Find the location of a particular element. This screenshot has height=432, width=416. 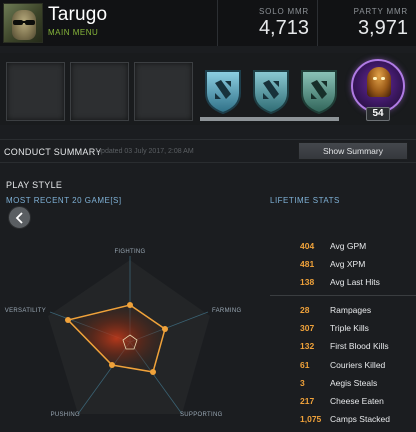

solo-mmr: SOLO MMR 4,713 is located at coordinates (267, 23).